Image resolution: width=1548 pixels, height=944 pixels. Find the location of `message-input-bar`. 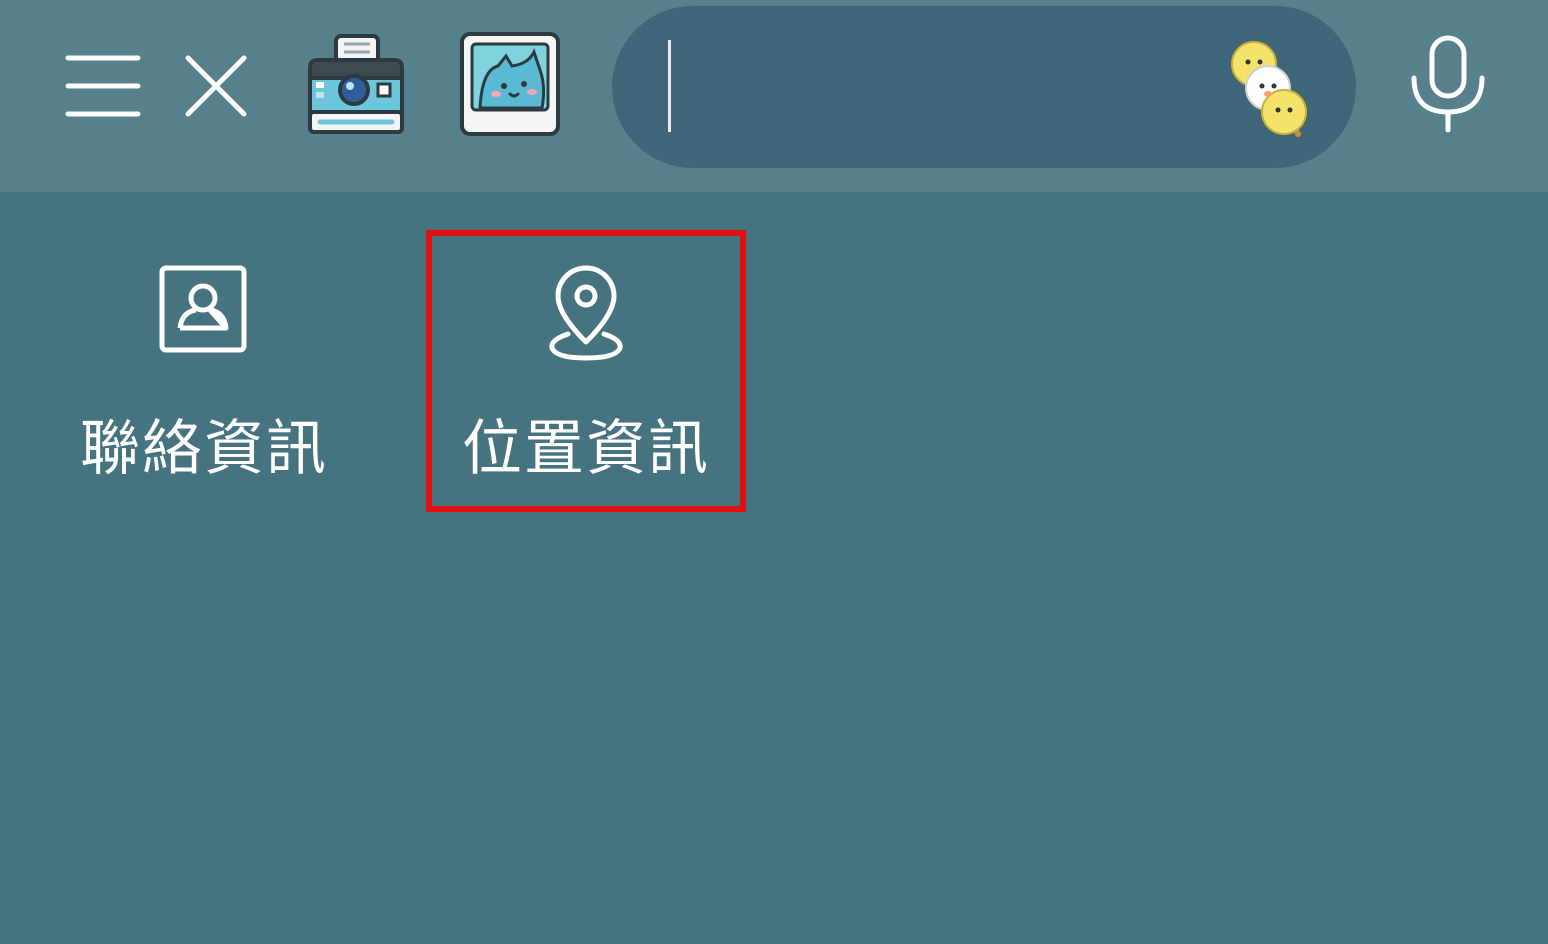

message-input-bar is located at coordinates (984, 87).